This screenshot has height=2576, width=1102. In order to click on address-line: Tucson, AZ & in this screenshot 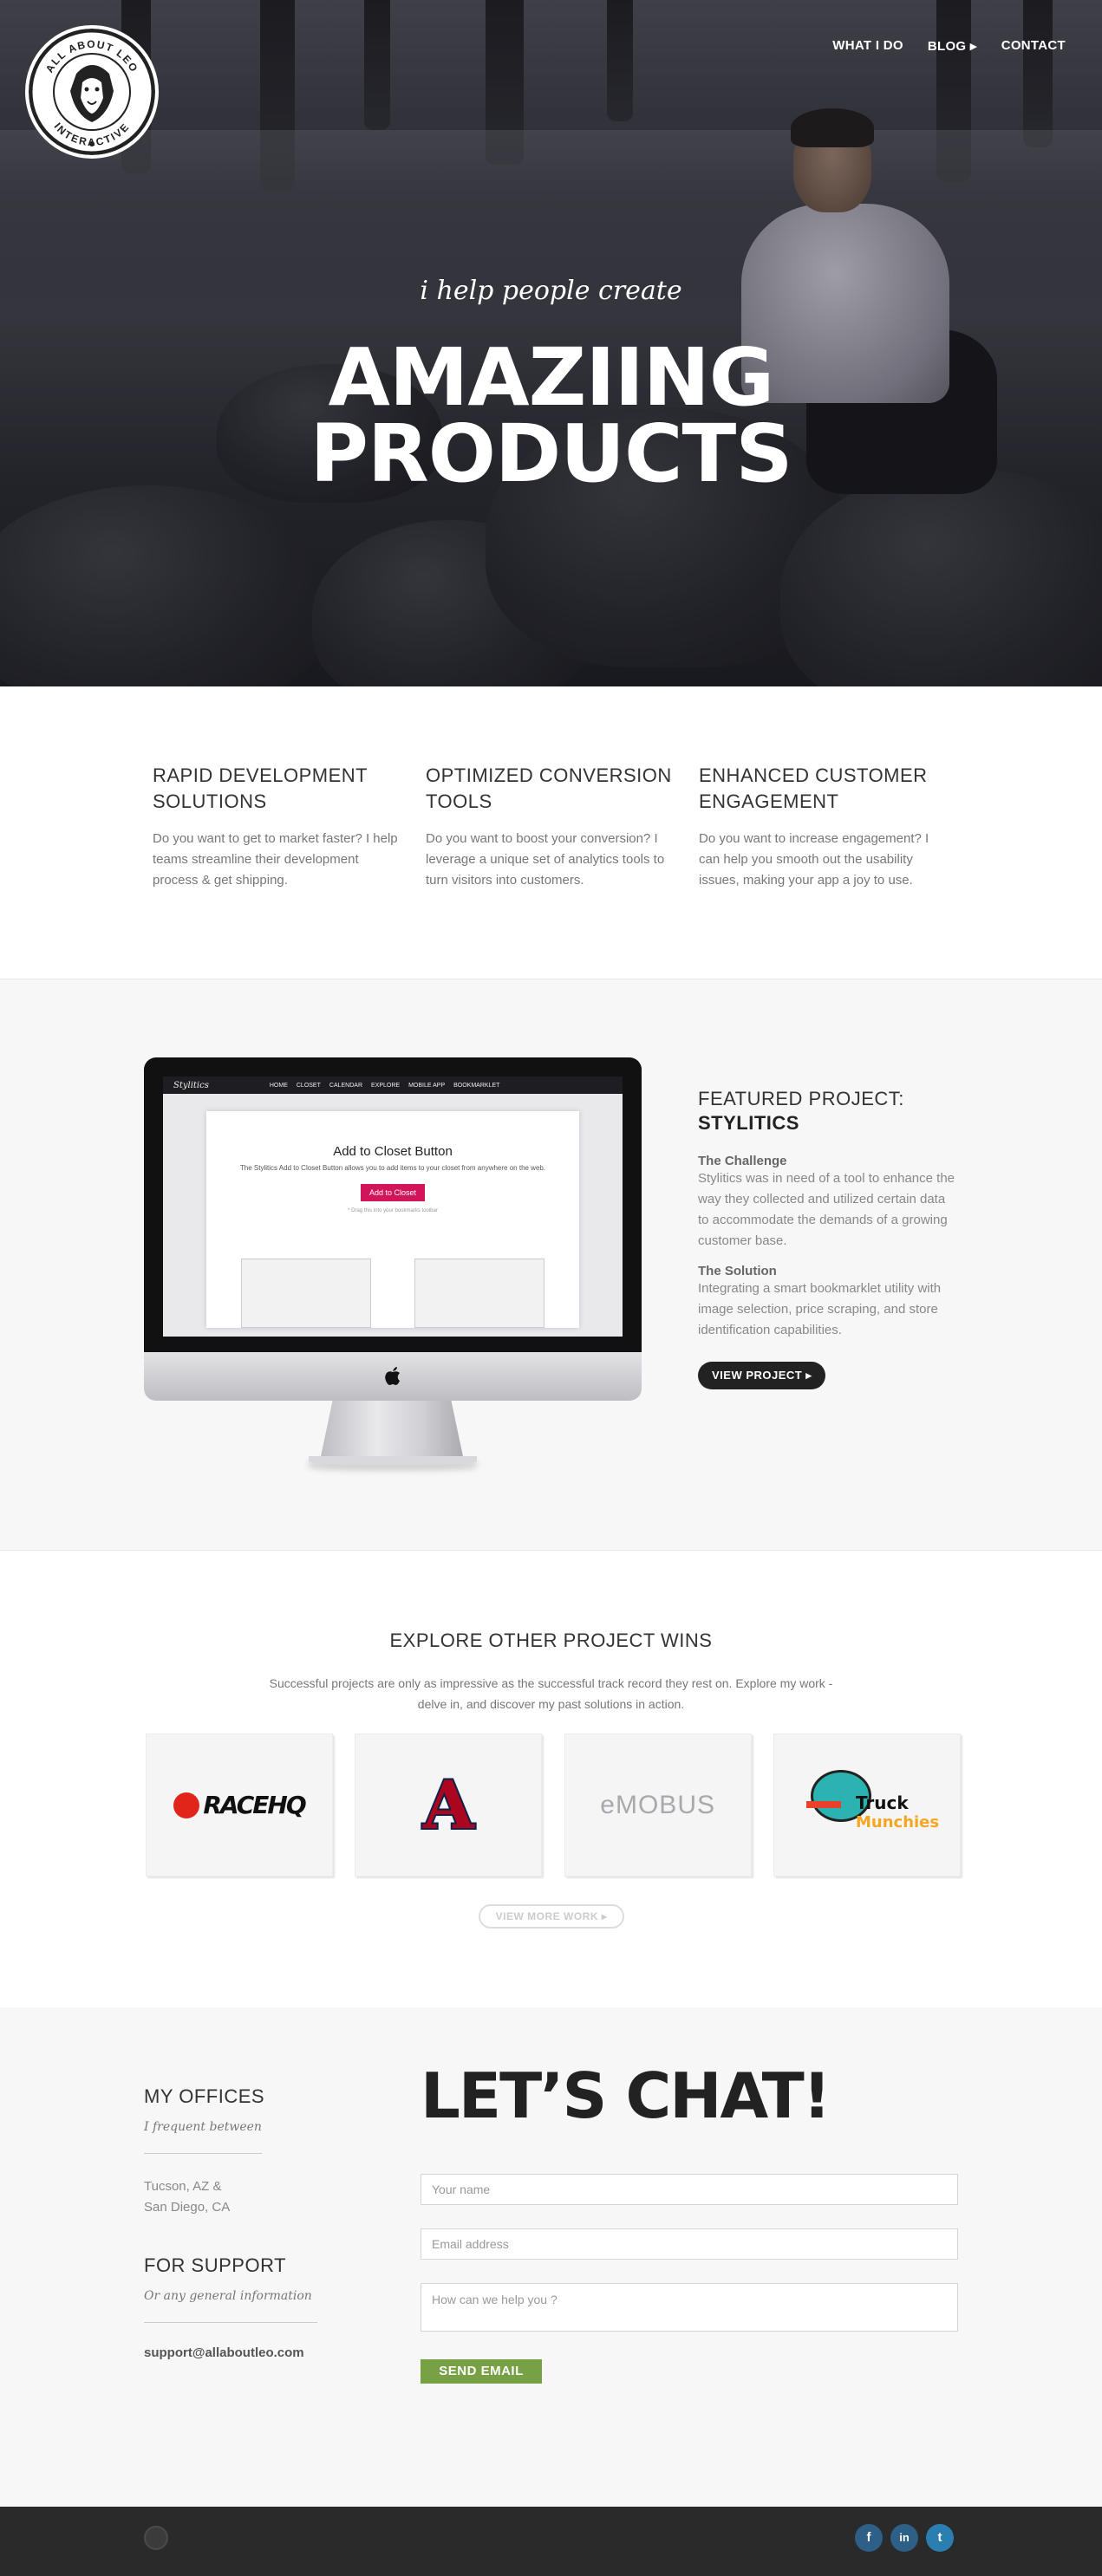, I will do `click(183, 2186)`.